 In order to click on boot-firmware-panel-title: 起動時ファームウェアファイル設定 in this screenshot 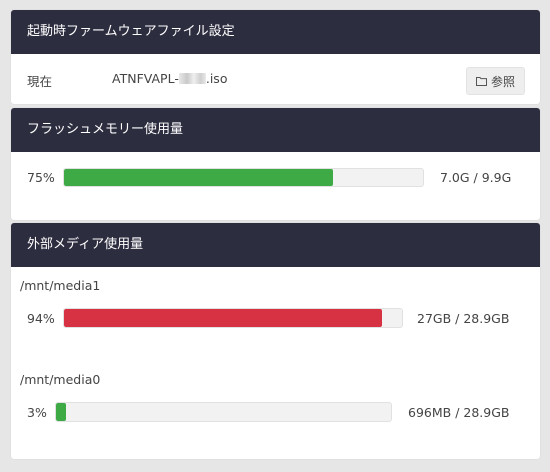, I will do `click(275, 32)`.